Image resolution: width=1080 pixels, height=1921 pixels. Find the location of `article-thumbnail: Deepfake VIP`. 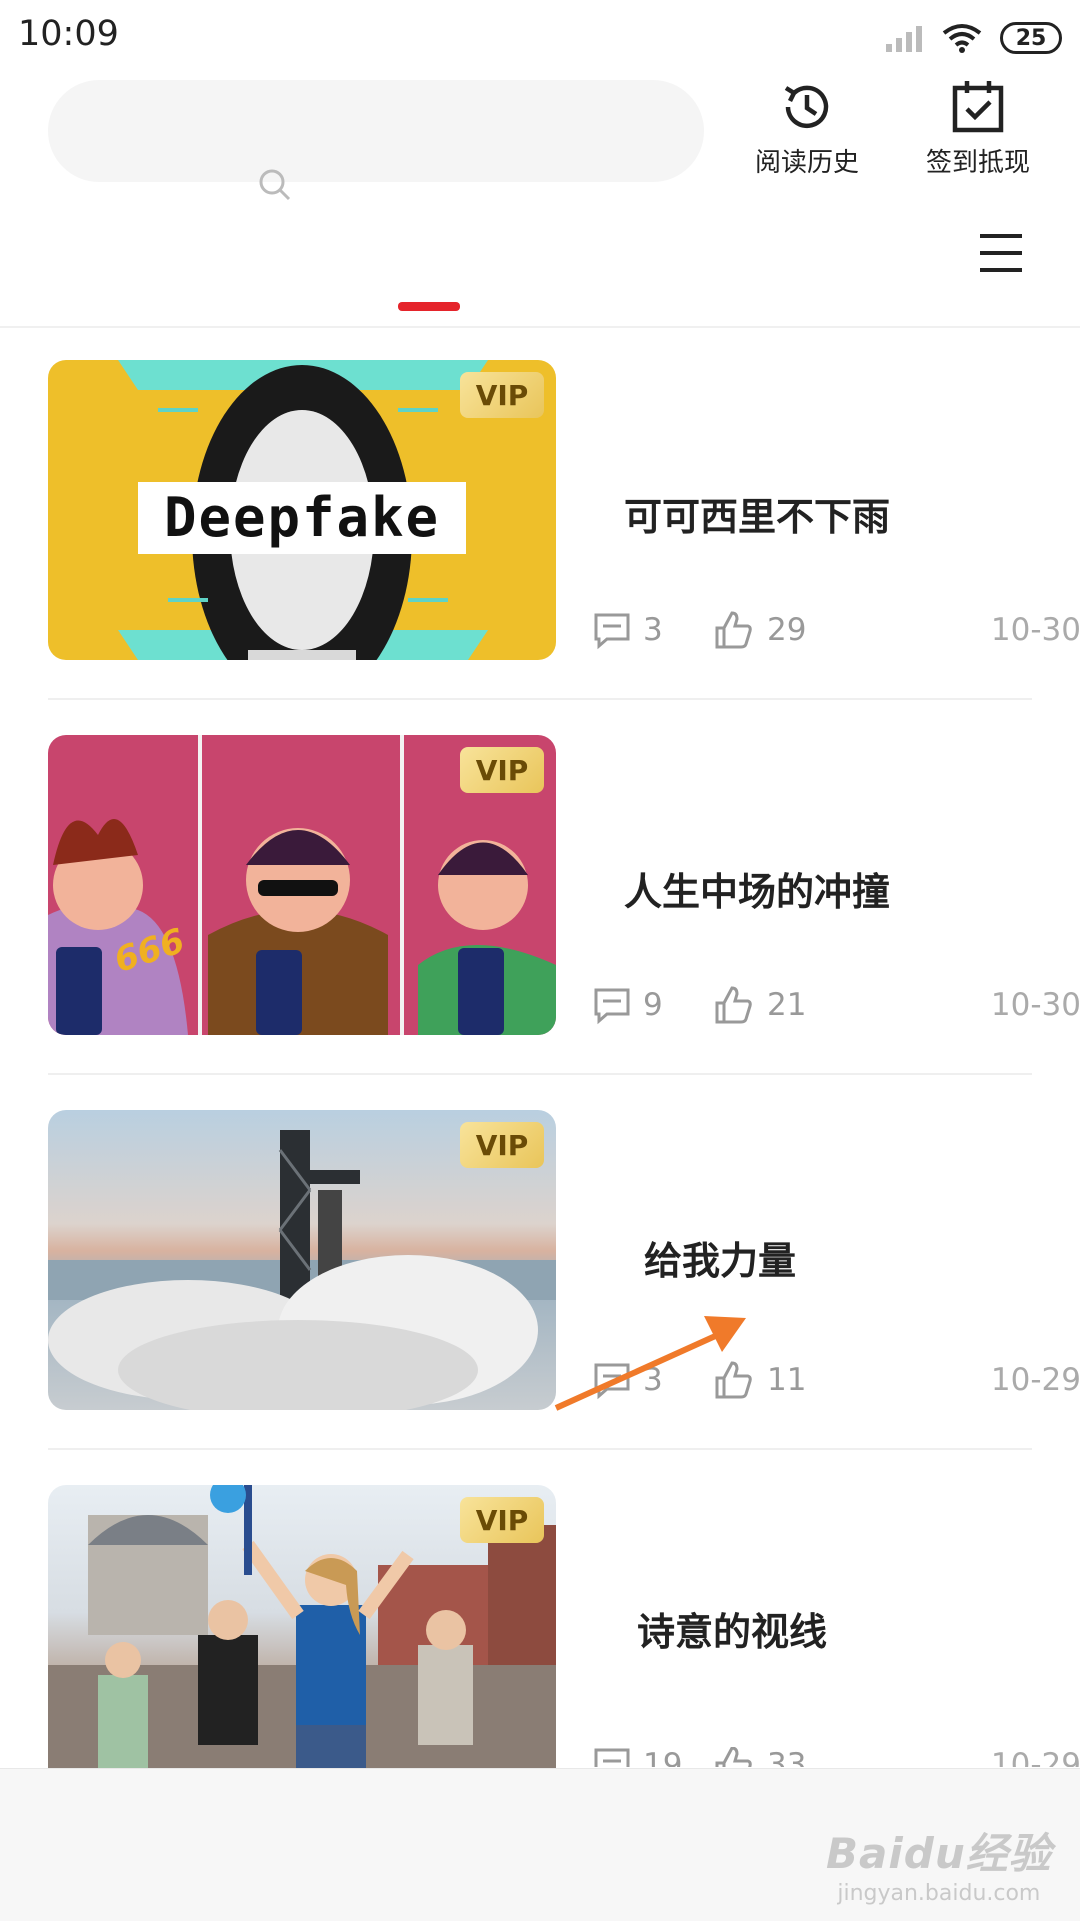

article-thumbnail: Deepfake VIP is located at coordinates (302, 510).